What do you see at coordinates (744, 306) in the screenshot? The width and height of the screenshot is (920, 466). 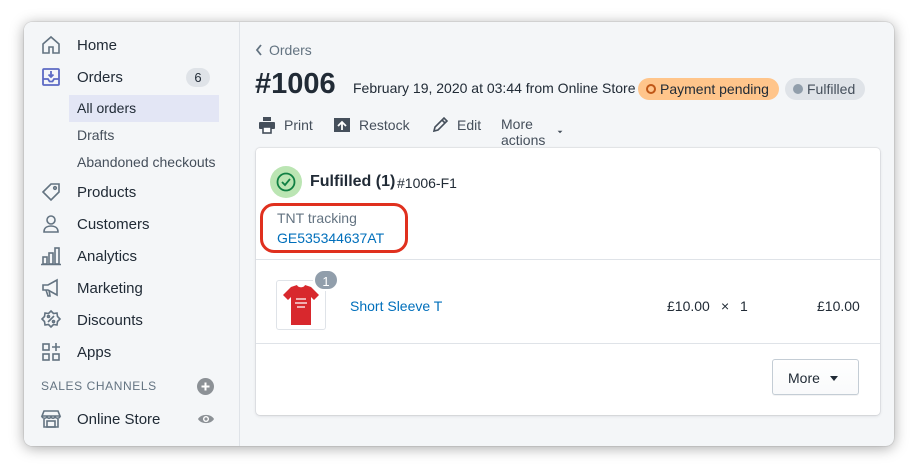 I see `quantity: 1` at bounding box center [744, 306].